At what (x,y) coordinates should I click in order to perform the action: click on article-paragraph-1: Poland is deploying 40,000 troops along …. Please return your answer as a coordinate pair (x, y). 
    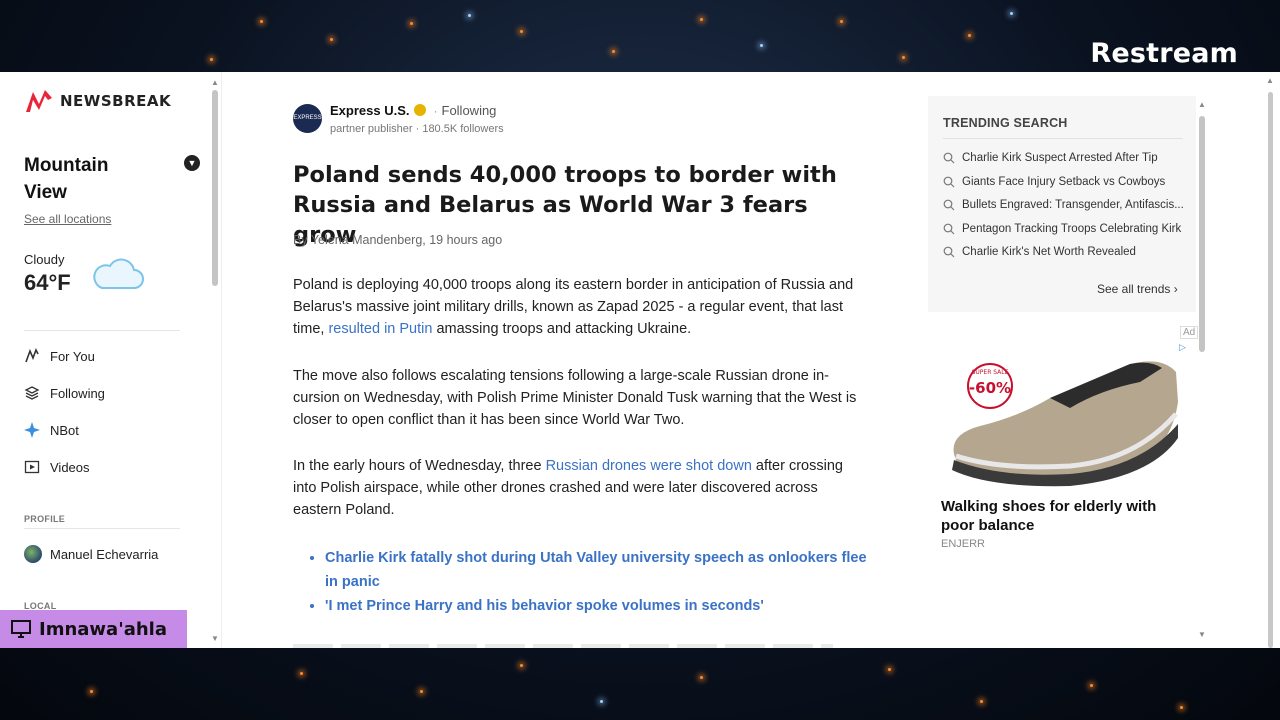
    Looking at the image, I should click on (580, 307).